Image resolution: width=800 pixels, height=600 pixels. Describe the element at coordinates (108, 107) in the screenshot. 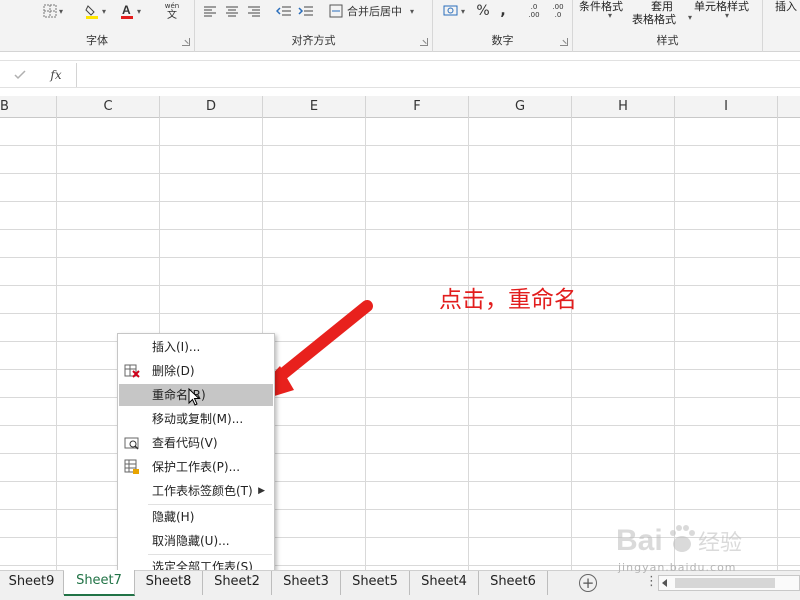

I see `column-header-c: C` at that location.